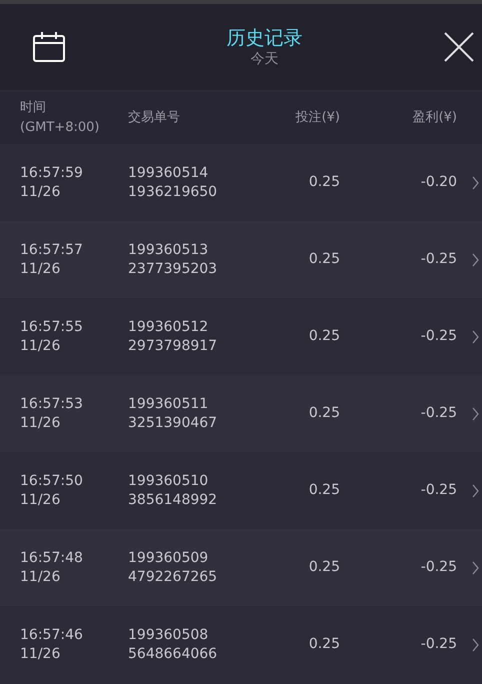 The width and height of the screenshot is (482, 684). I want to click on table-cell-text: 199360514, so click(169, 173).